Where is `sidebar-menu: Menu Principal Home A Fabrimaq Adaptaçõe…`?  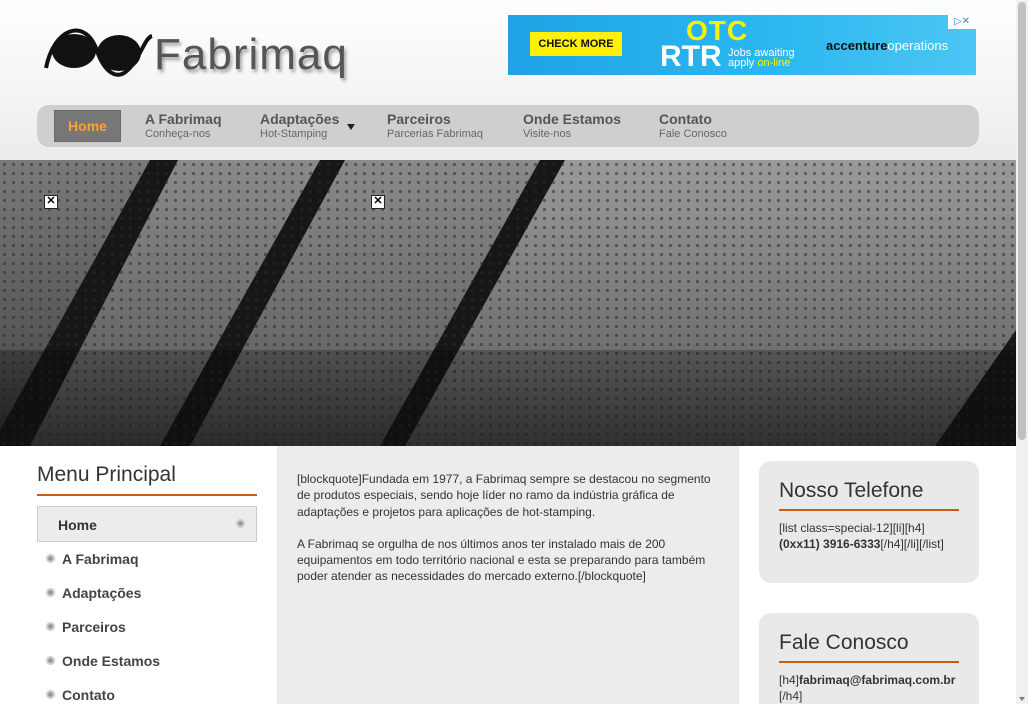 sidebar-menu: Menu Principal Home A Fabrimaq Adaptaçõe… is located at coordinates (138, 575).